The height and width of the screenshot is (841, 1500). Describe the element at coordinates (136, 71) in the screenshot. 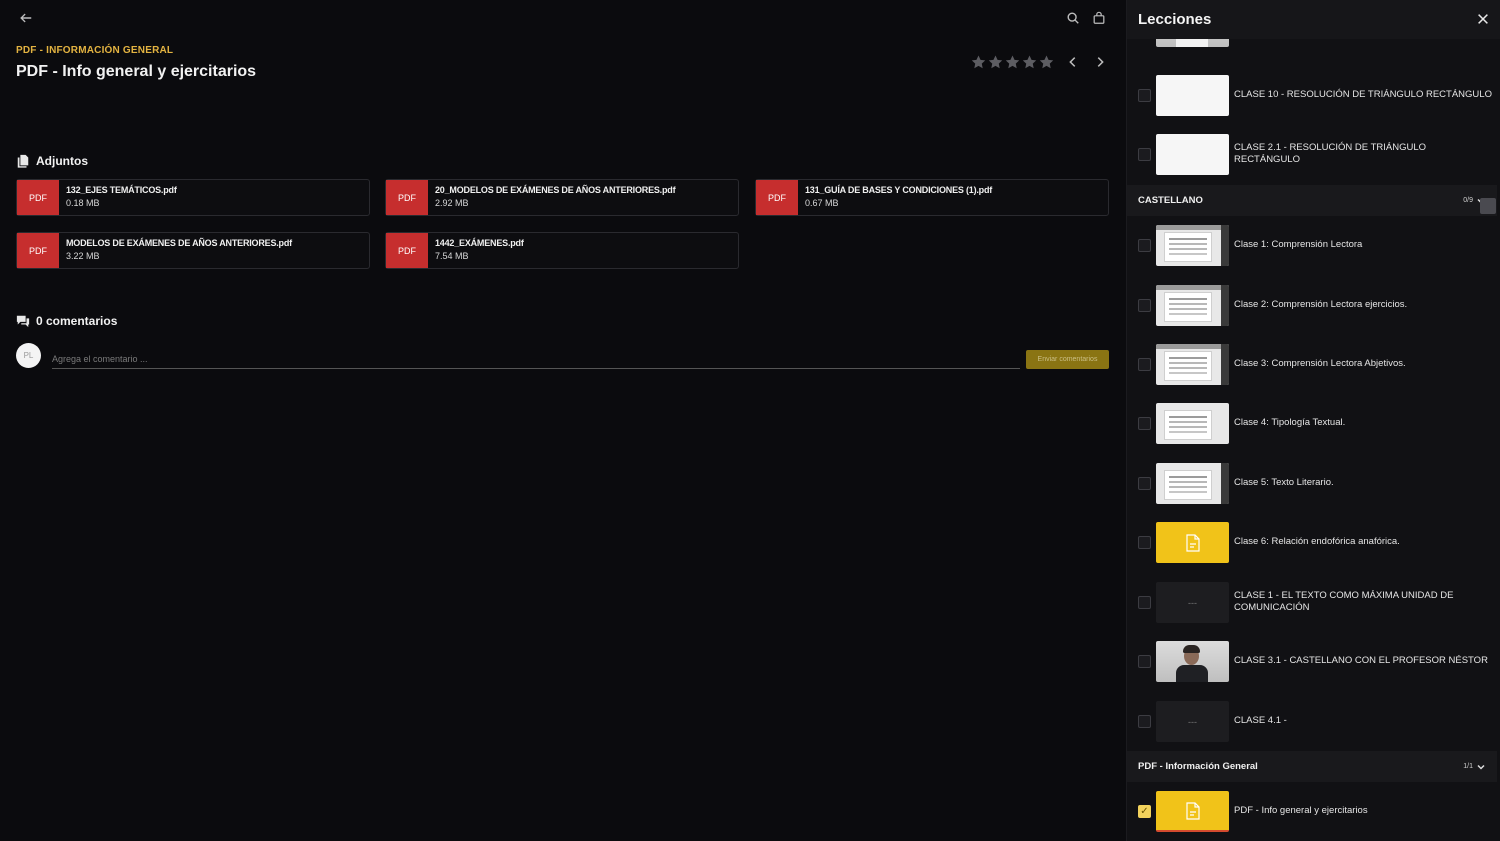

I see `page-title: PDF - Info general y ejercitarios` at that location.